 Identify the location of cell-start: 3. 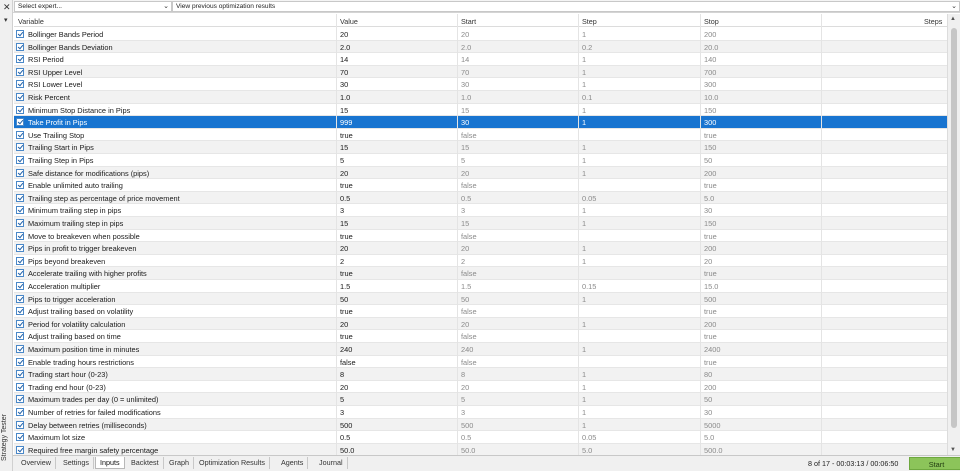
(463, 210).